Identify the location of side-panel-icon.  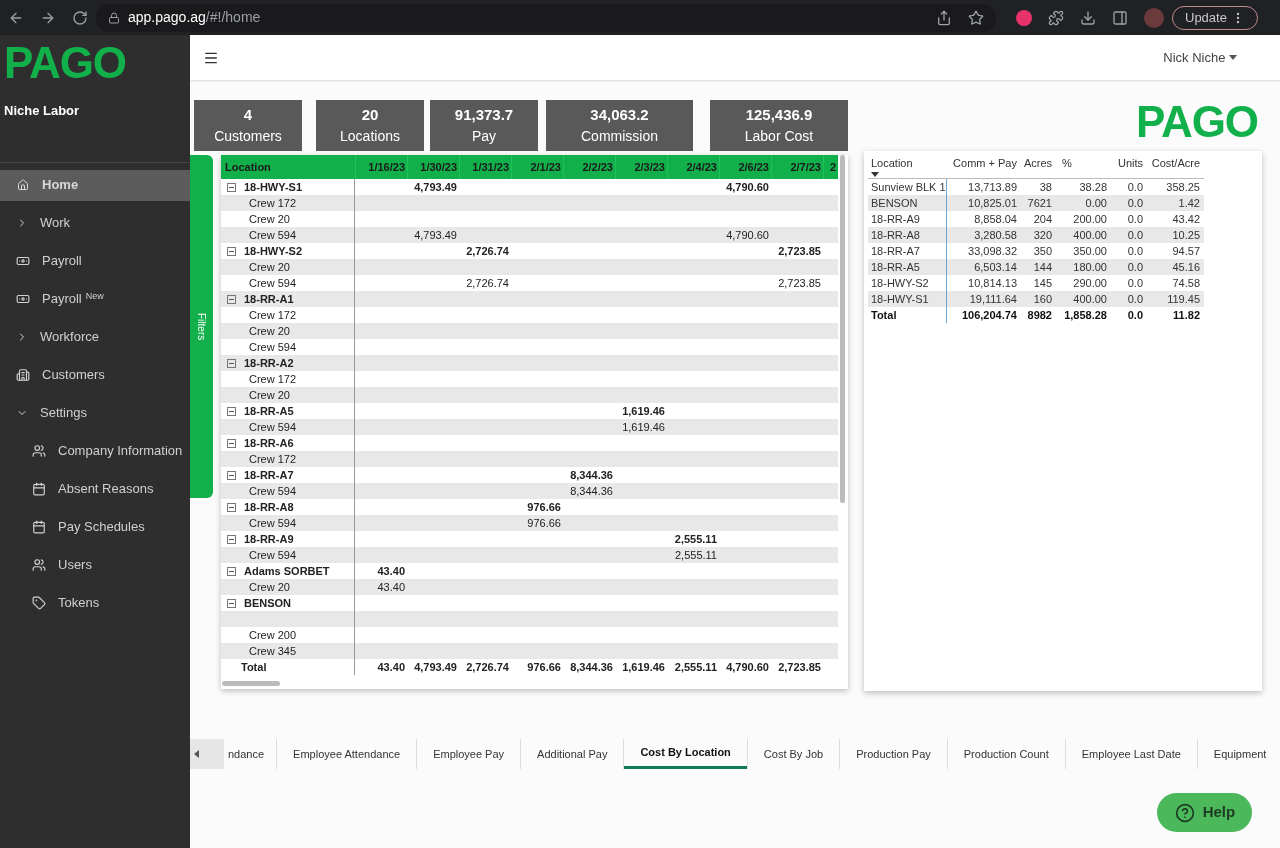
(1120, 17).